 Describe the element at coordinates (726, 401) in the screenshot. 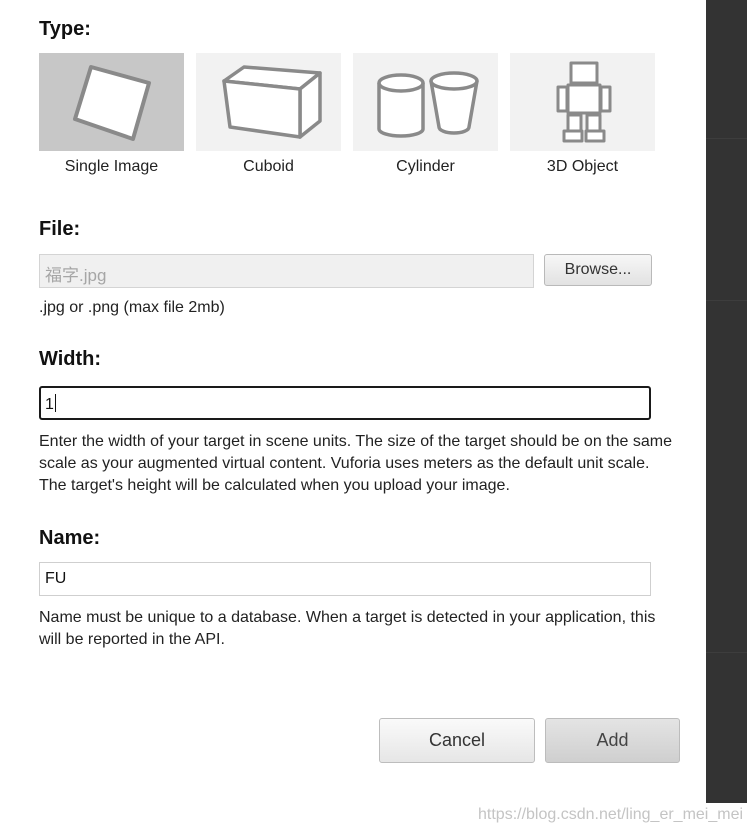

I see `background-panel` at that location.